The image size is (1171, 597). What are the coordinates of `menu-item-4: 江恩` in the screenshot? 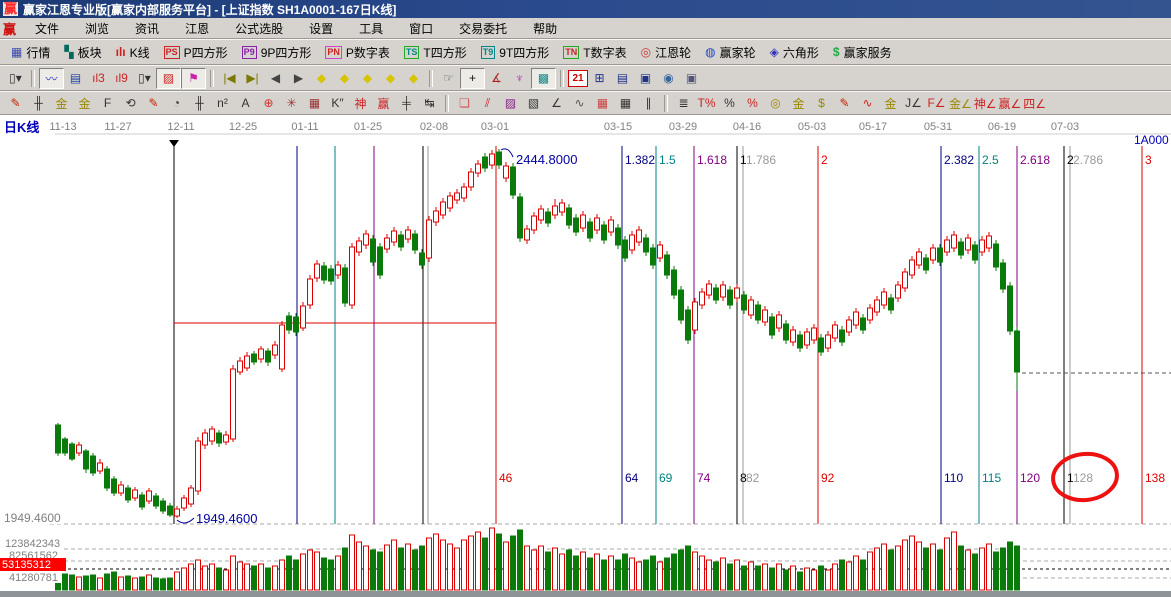 It's located at (197, 28).